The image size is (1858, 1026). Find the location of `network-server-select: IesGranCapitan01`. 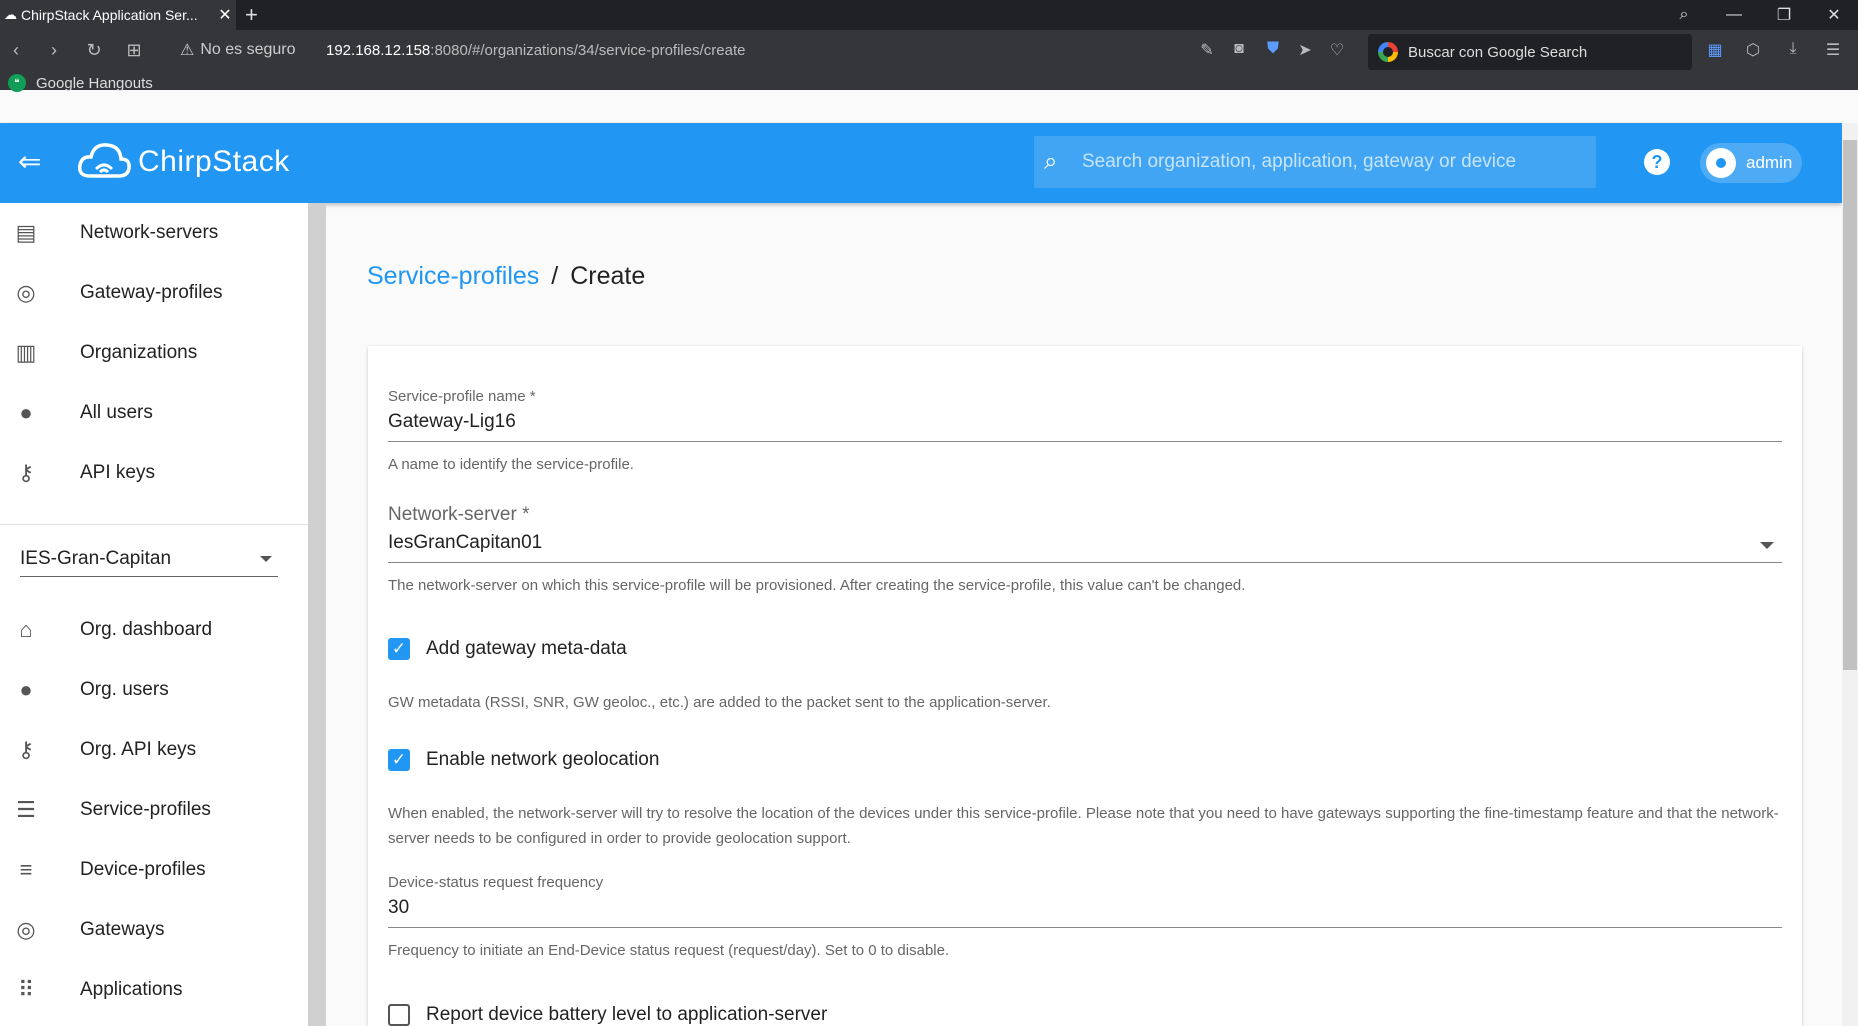

network-server-select: IesGranCapitan01 is located at coordinates (1085, 544).